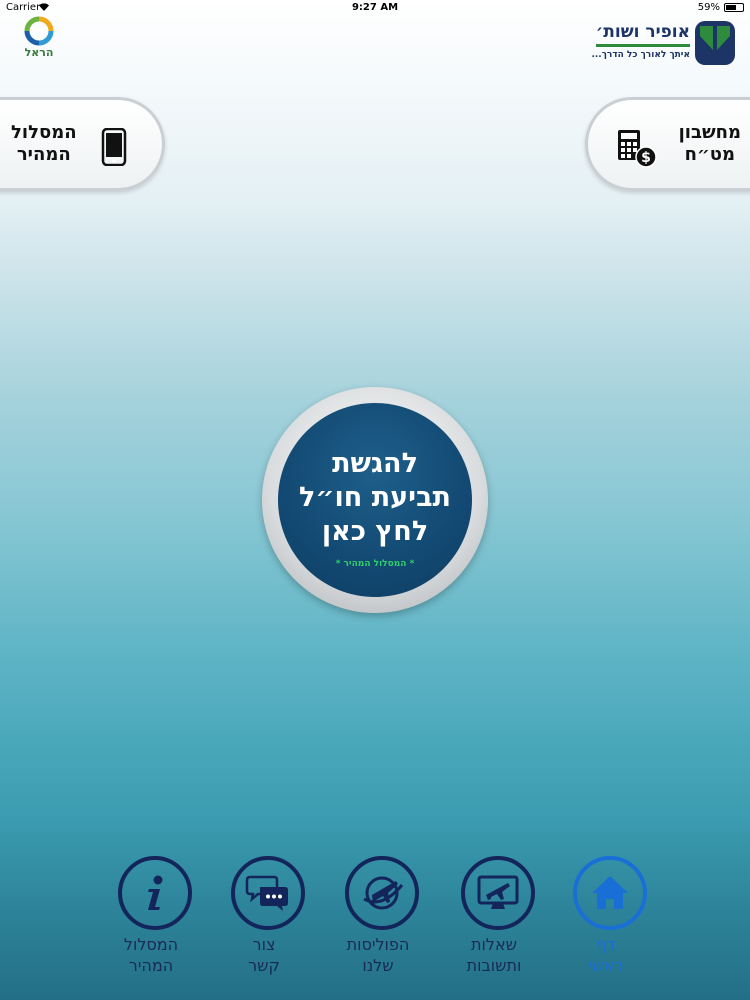 This screenshot has width=750, height=1000. I want to click on ofir-logo-mark, so click(715, 43).